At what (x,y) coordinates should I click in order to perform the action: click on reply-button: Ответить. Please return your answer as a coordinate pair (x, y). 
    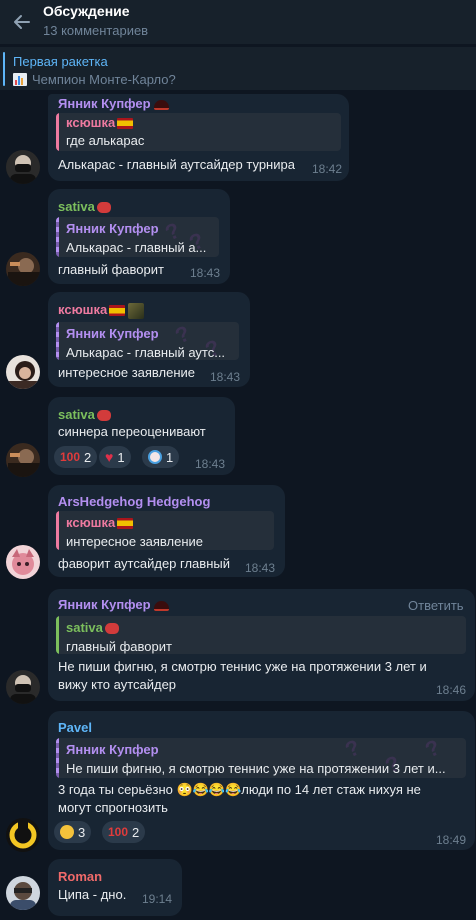
    Looking at the image, I should click on (436, 605).